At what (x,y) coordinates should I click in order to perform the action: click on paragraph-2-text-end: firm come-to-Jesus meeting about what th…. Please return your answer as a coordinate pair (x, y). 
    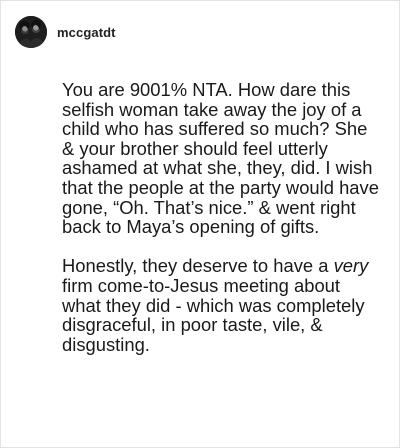
    Looking at the image, I should click on (213, 314).